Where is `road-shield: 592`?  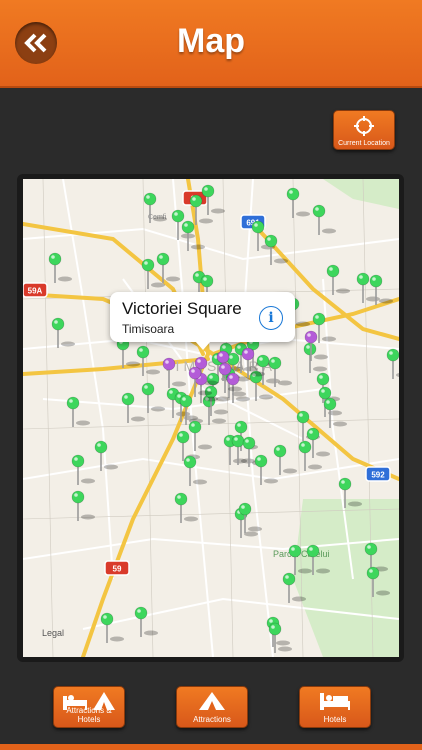
road-shield: 592 is located at coordinates (378, 474).